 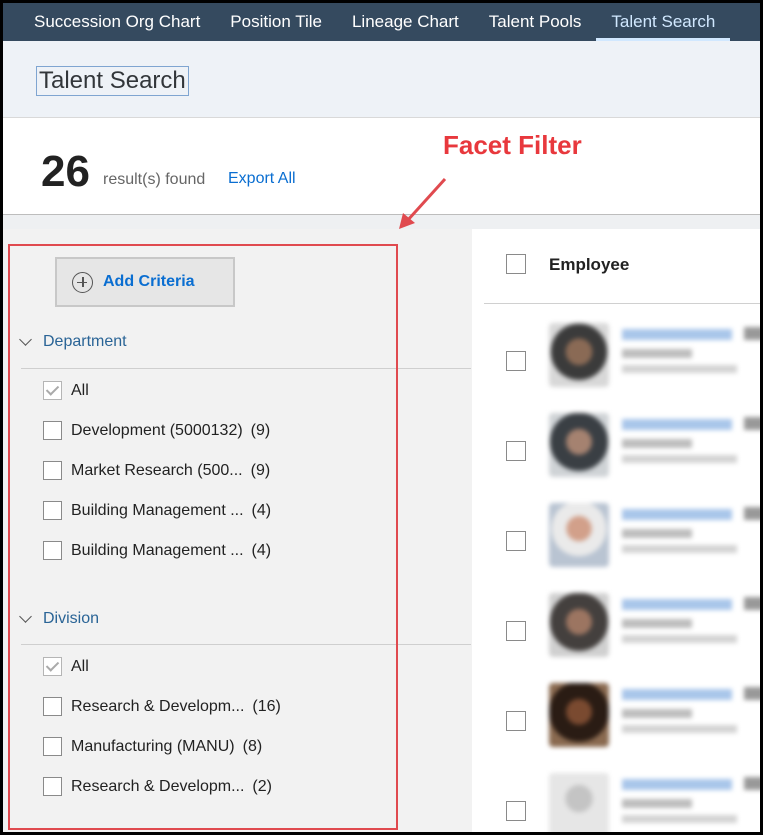 What do you see at coordinates (589, 264) in the screenshot?
I see `employee-column-label: Employee` at bounding box center [589, 264].